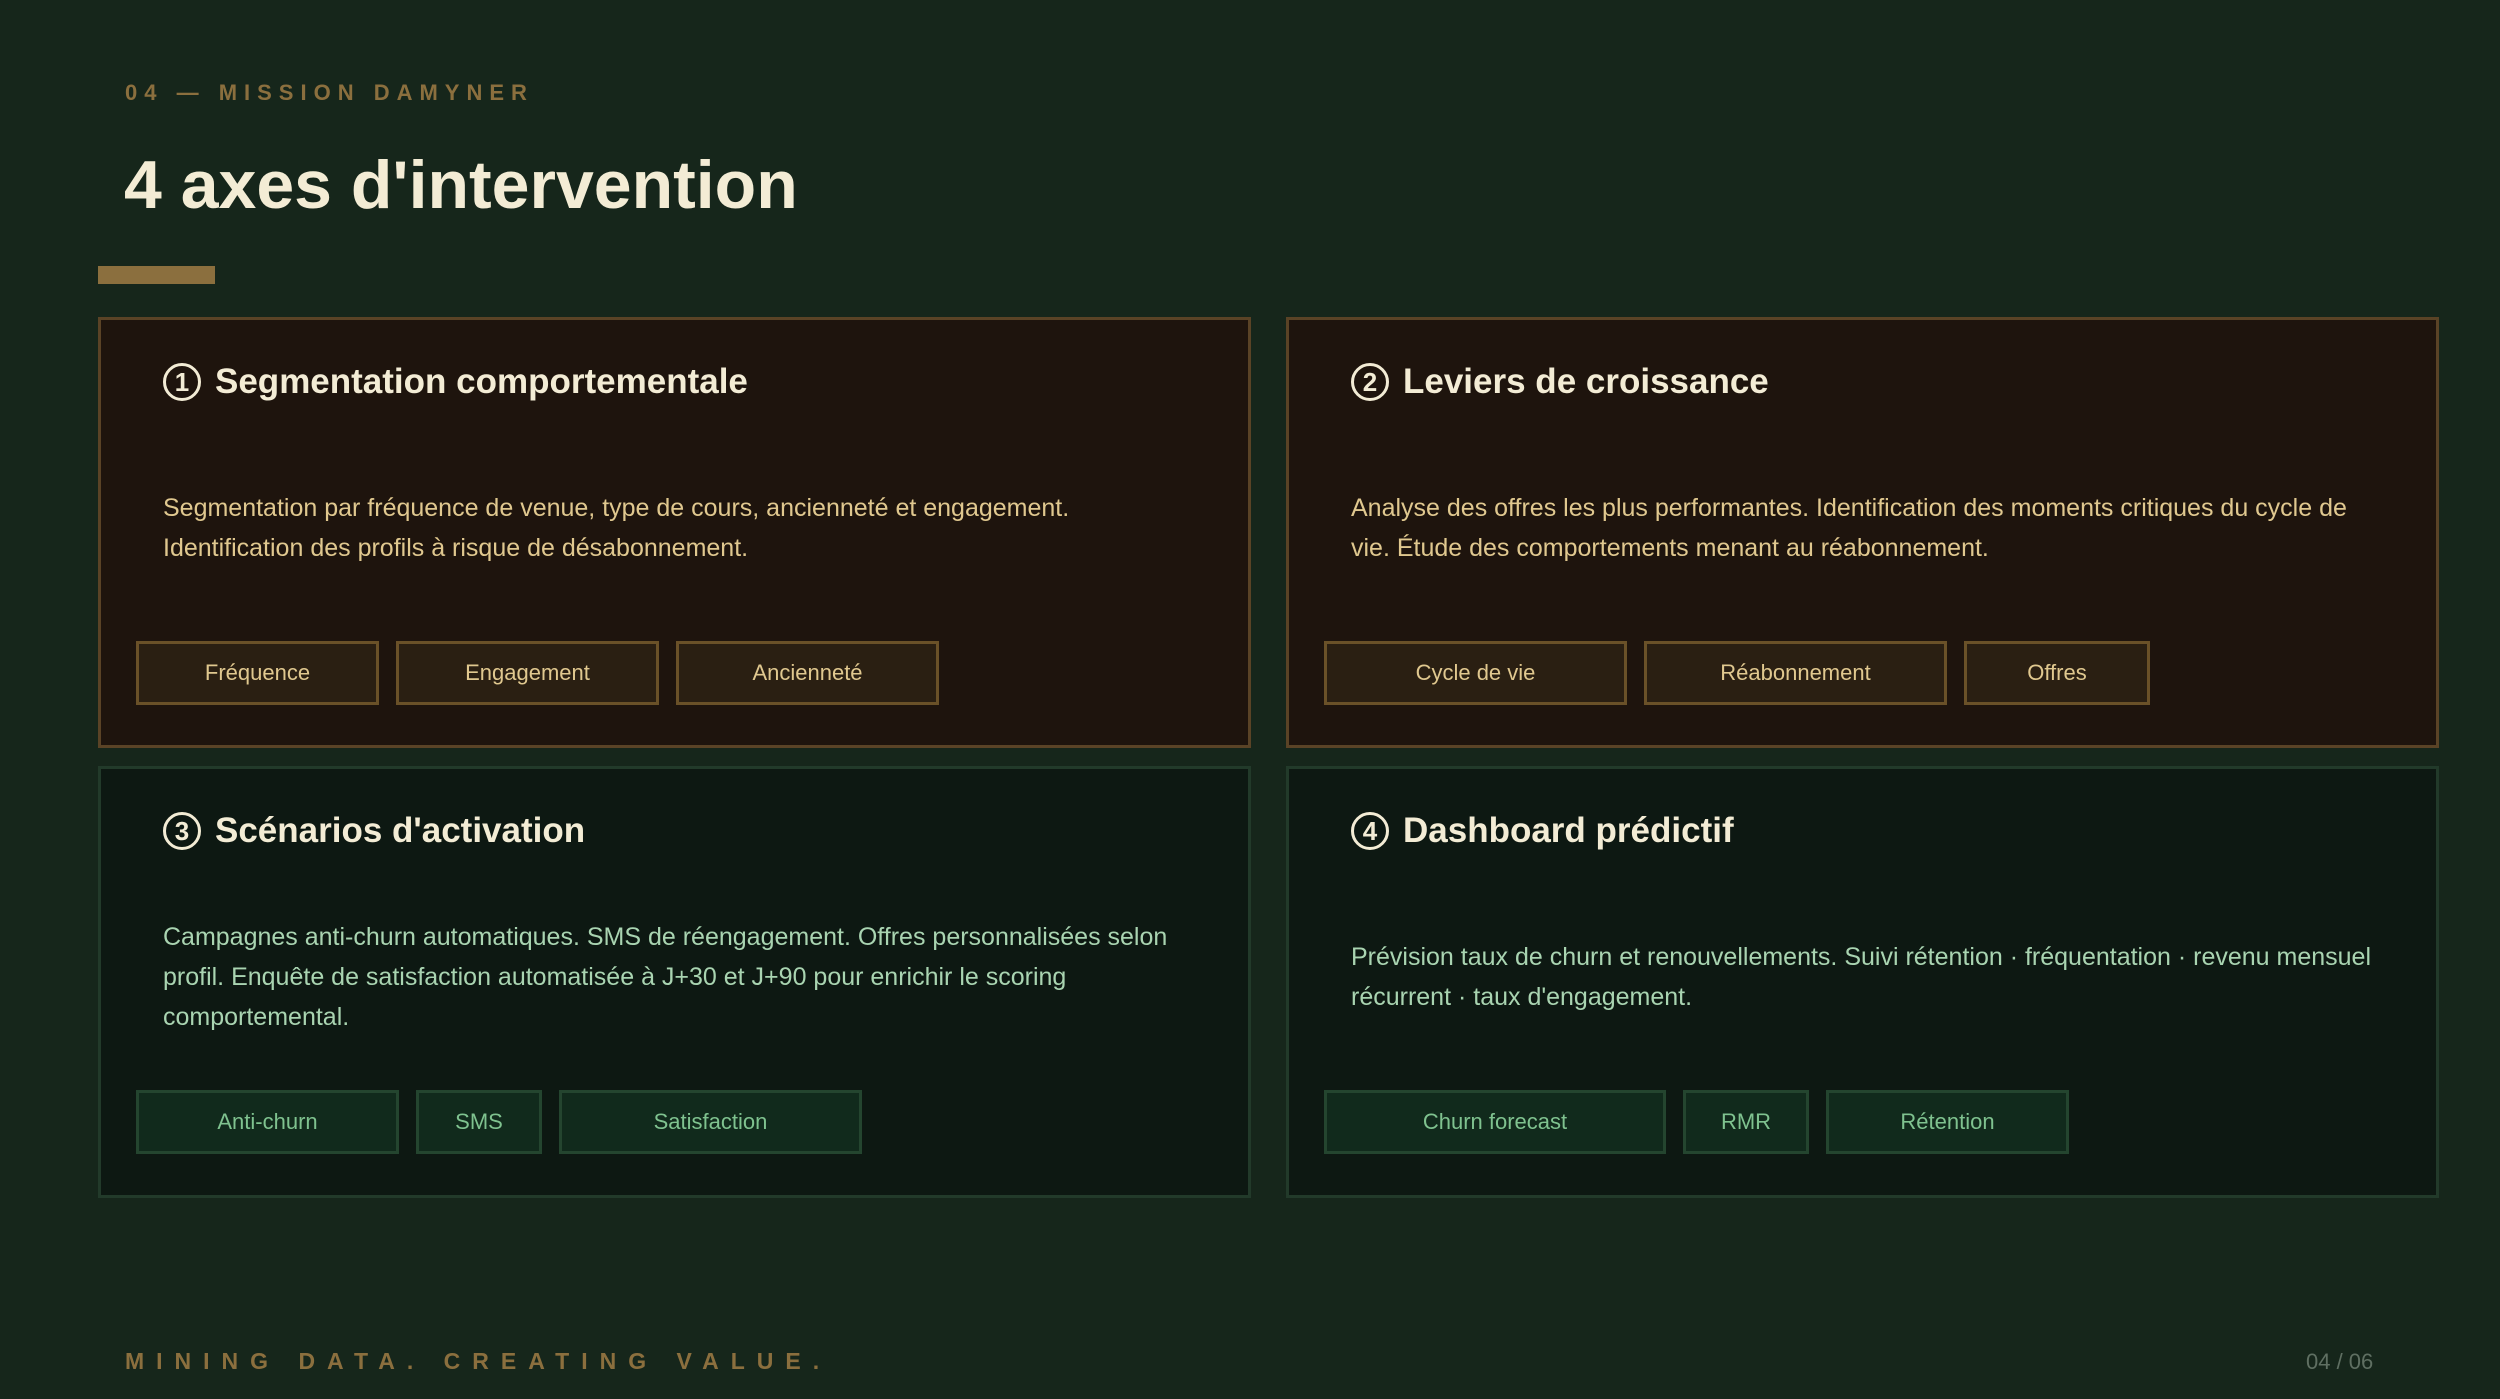 This screenshot has width=2500, height=1399. Describe the element at coordinates (2340, 1361) in the screenshot. I see `page-number: 04 / 06` at that location.